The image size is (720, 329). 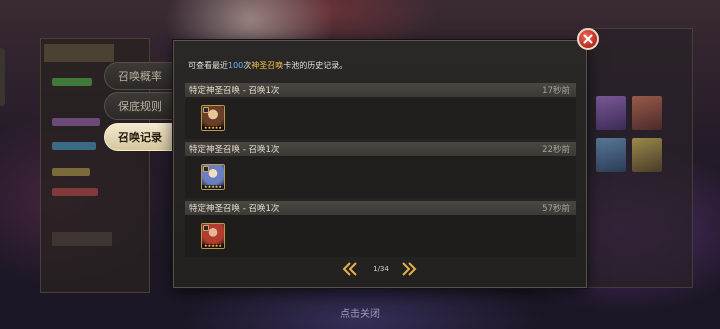 I want to click on tab-label: 召唤记录, so click(x=140, y=137).